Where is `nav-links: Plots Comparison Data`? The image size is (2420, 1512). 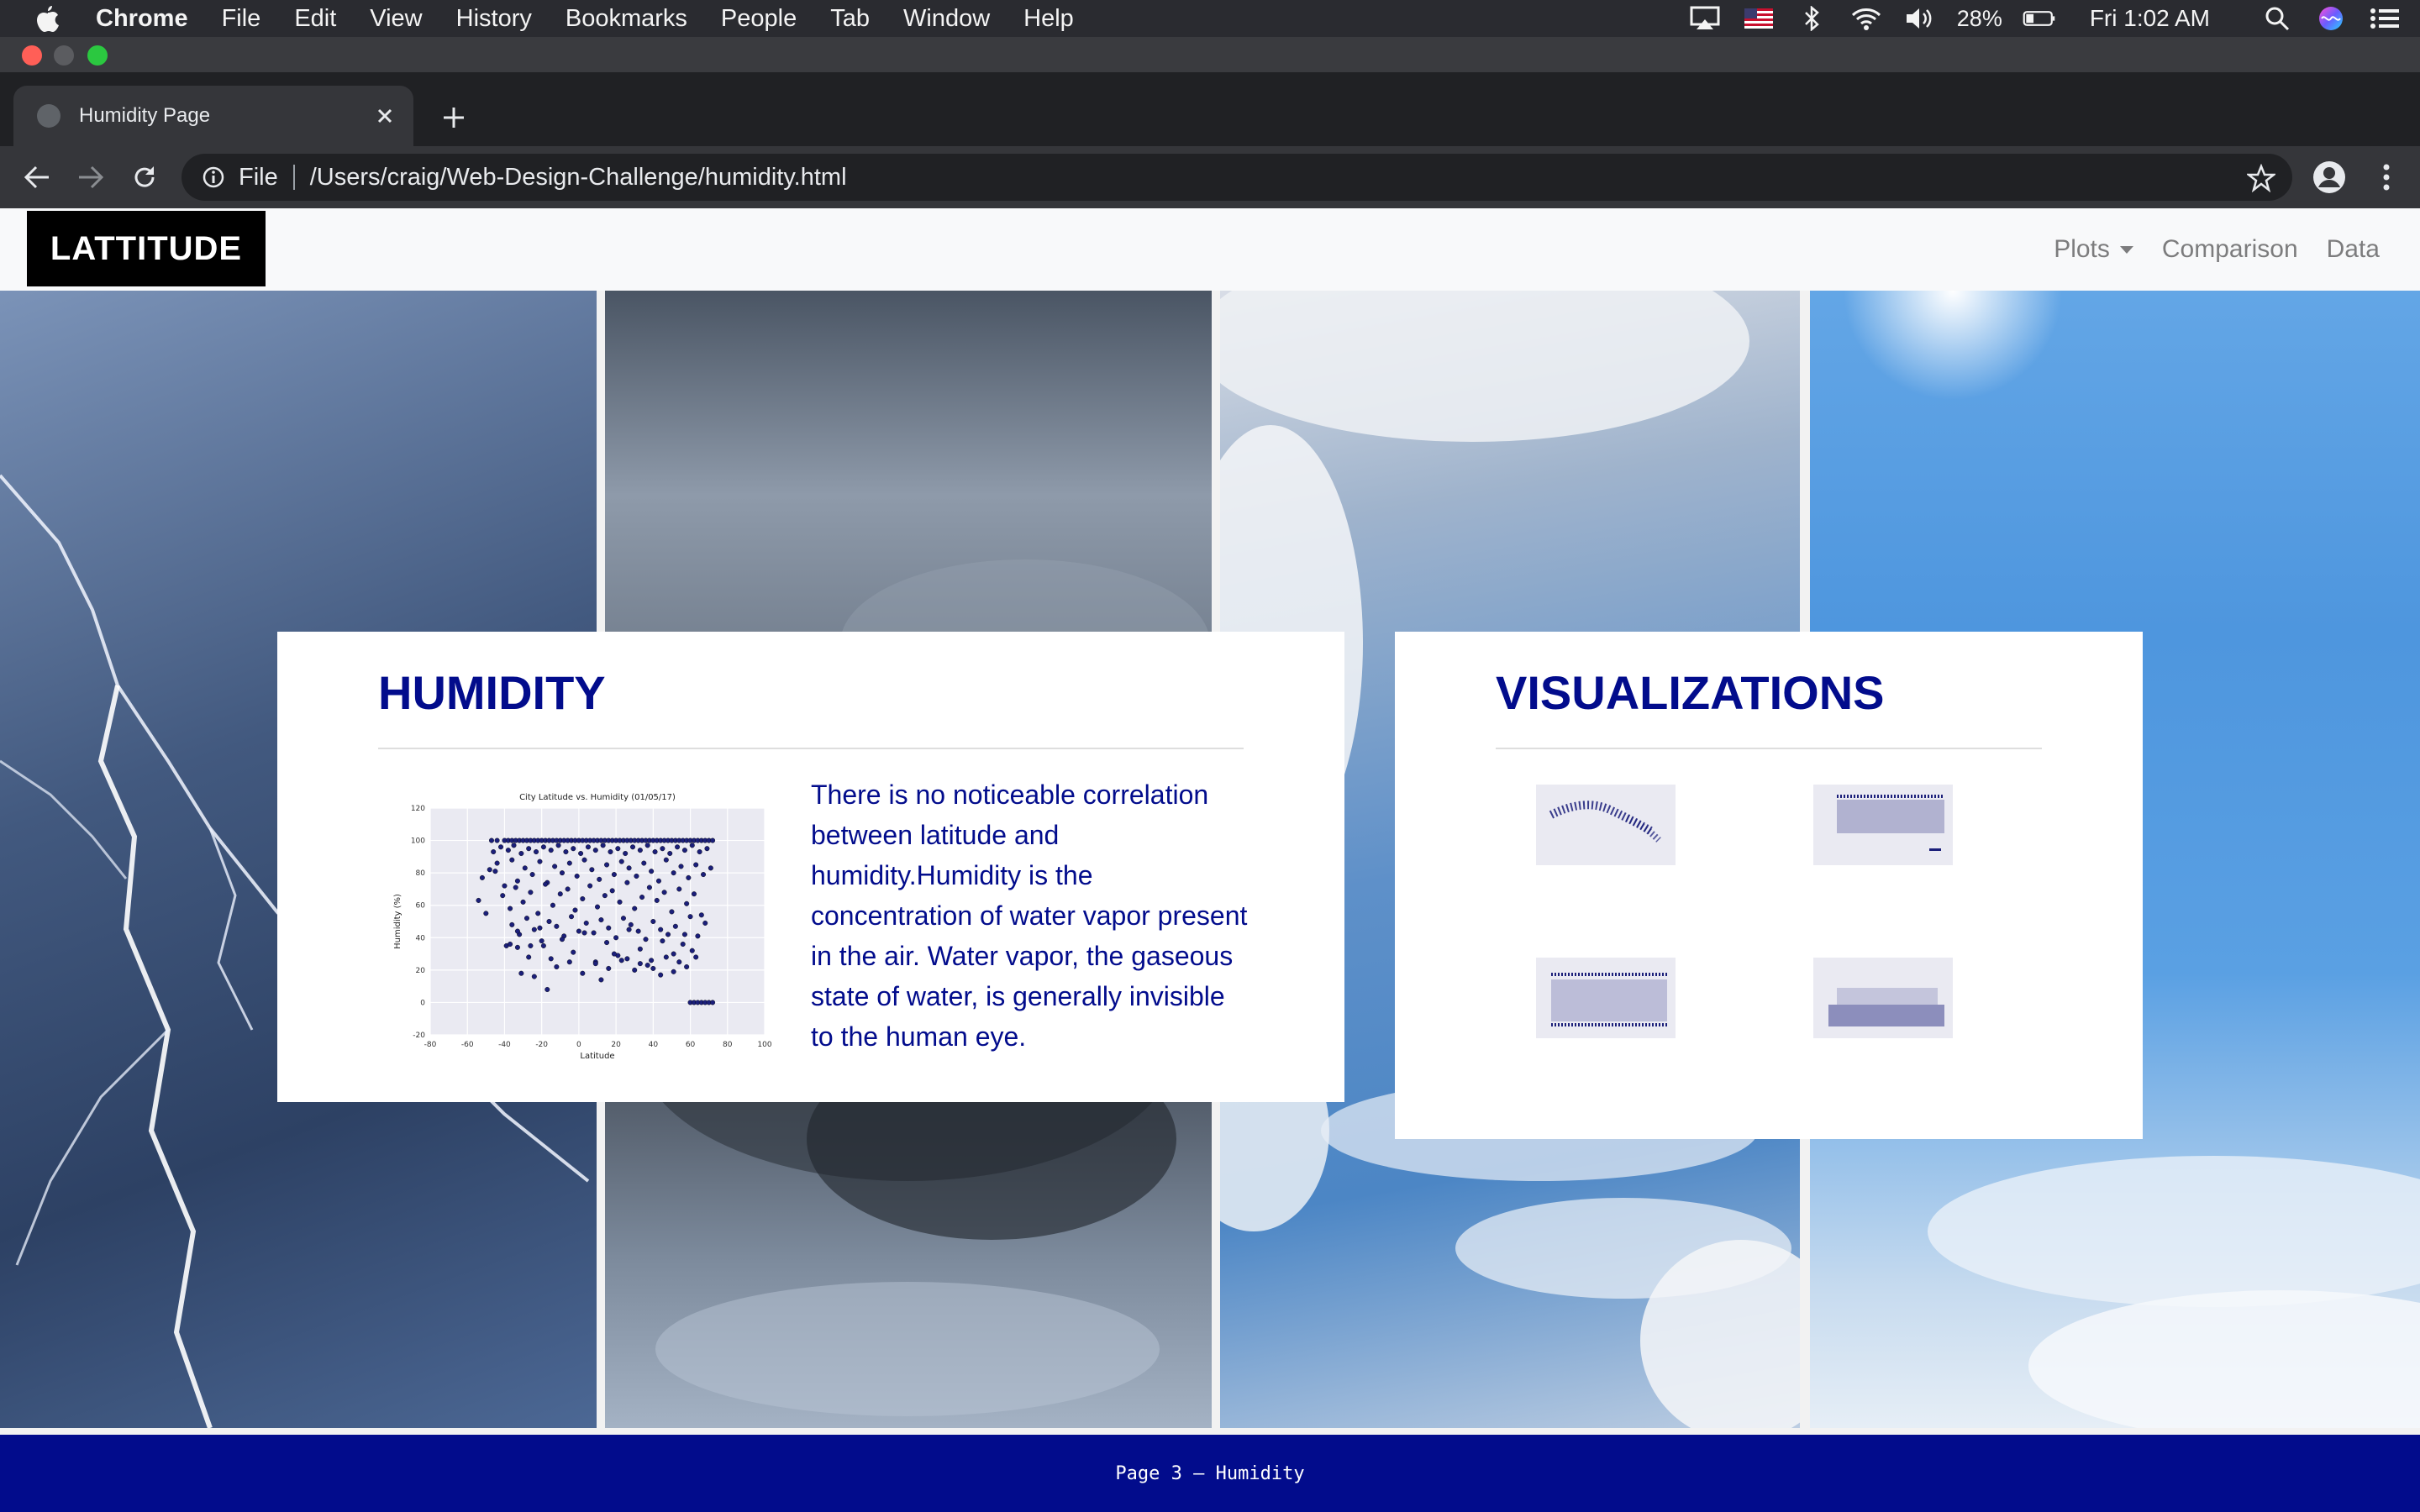
nav-links: Plots Comparison Data is located at coordinates (2203, 249).